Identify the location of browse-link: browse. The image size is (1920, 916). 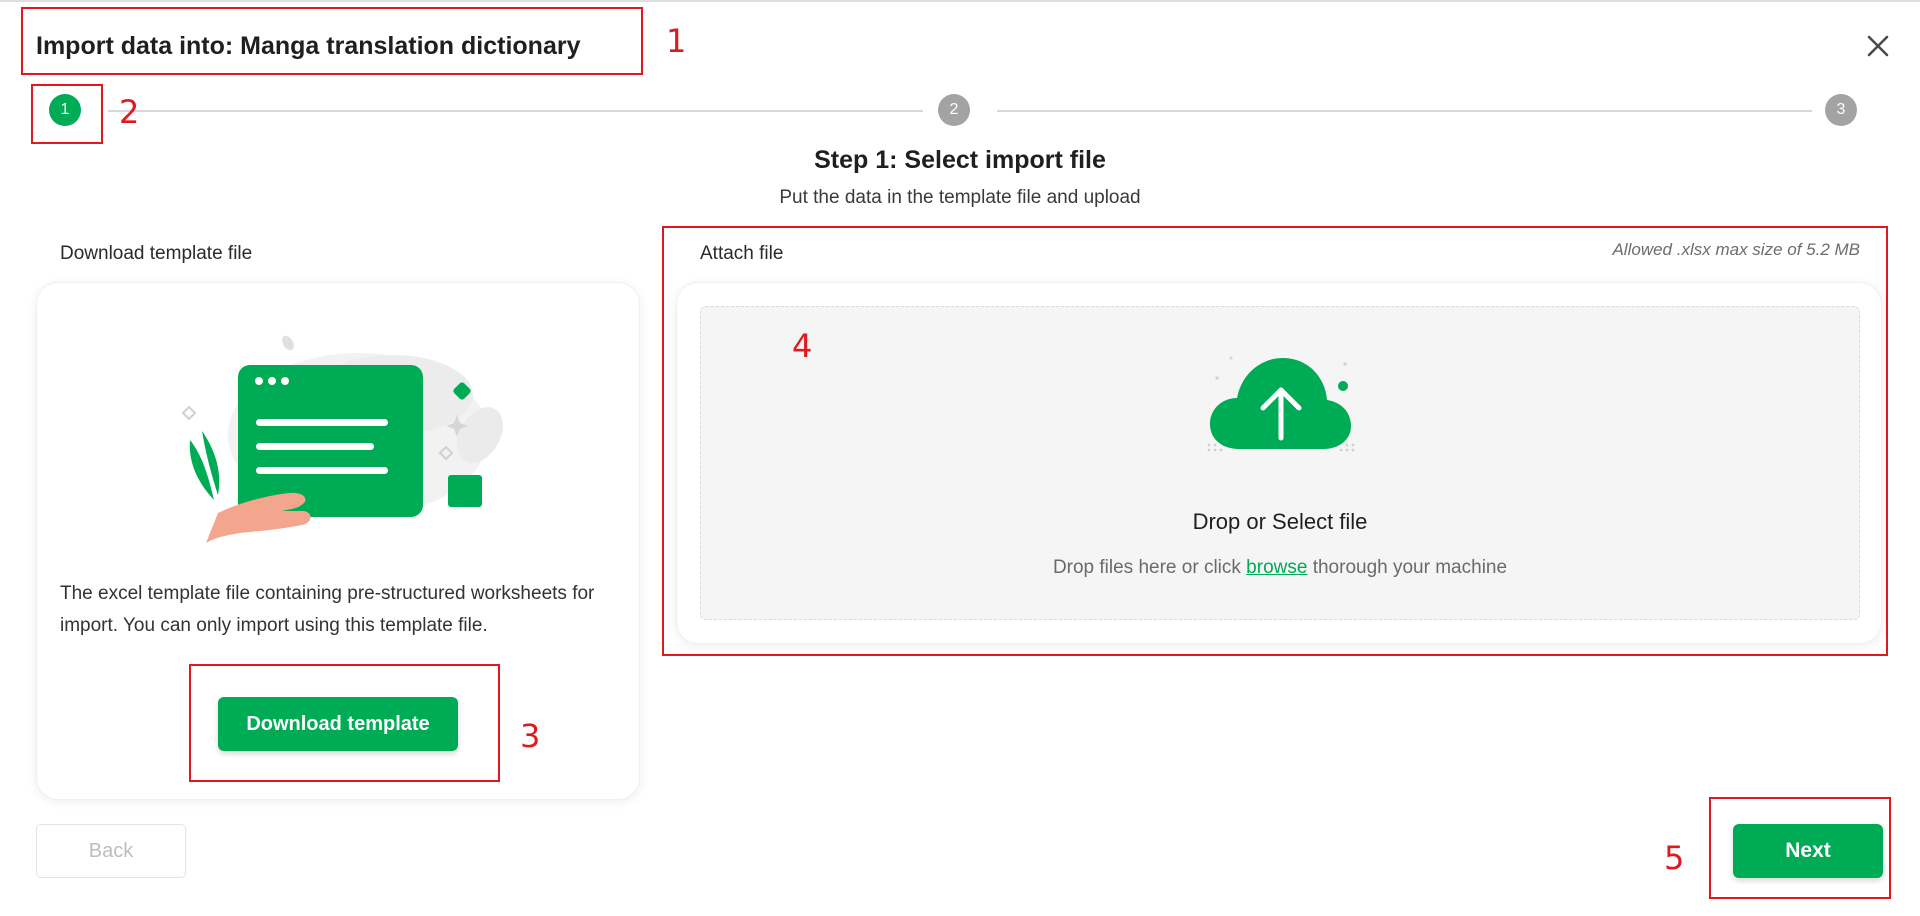
(1276, 567).